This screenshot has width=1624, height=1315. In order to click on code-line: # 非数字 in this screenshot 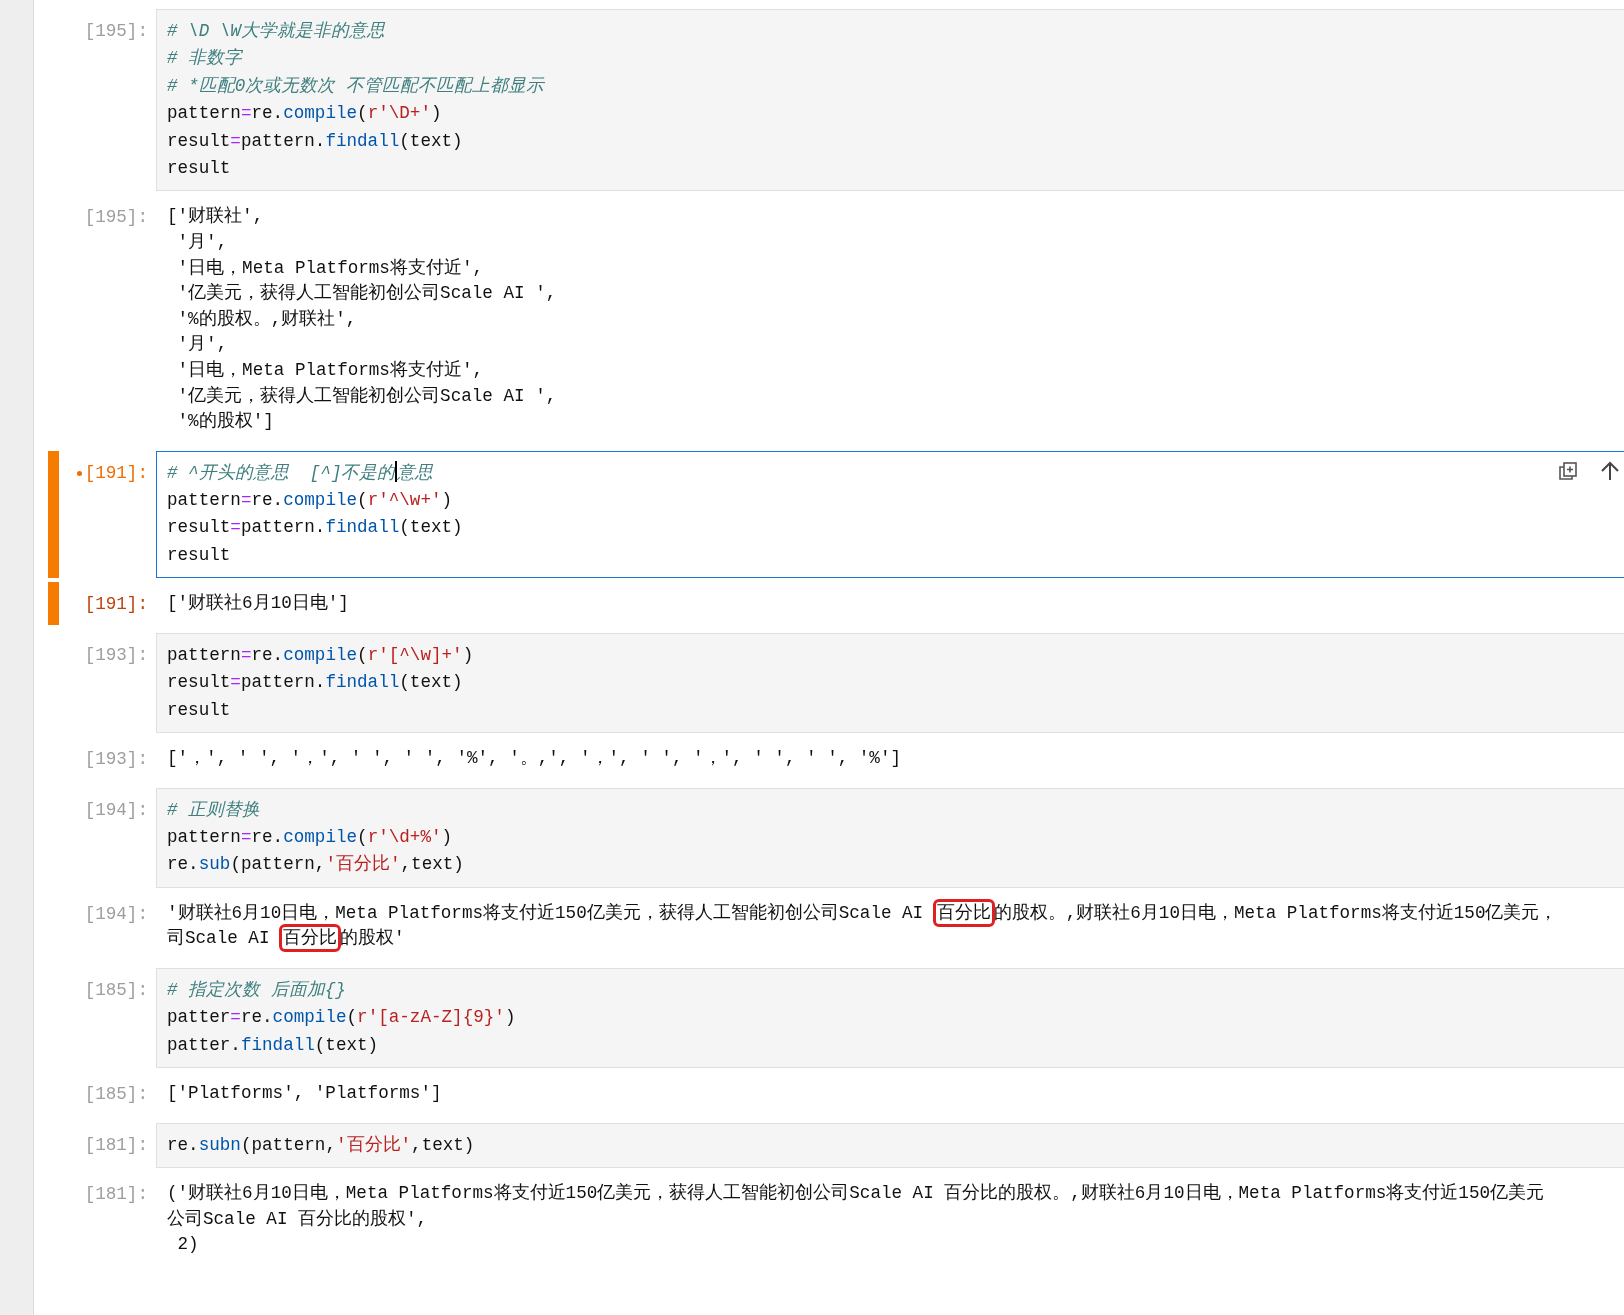, I will do `click(205, 59)`.